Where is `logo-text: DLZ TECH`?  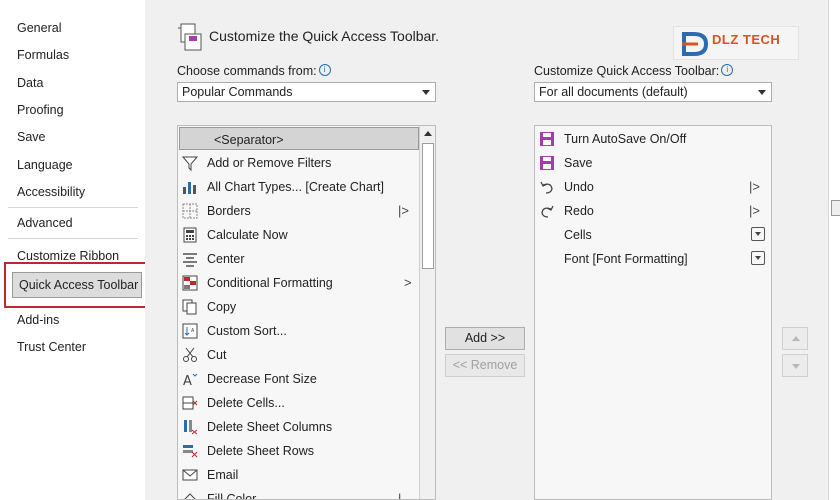
logo-text: DLZ TECH is located at coordinates (746, 39).